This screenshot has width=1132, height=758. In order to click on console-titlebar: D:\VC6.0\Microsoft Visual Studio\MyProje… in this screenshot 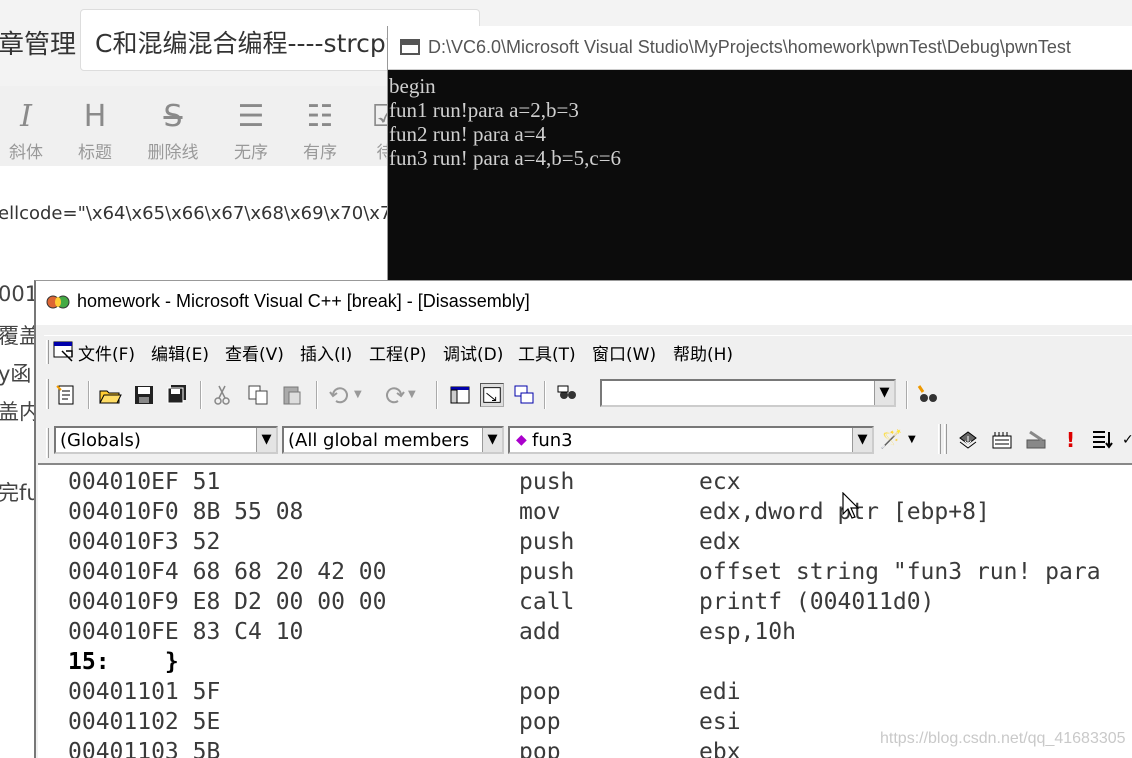, I will do `click(760, 48)`.